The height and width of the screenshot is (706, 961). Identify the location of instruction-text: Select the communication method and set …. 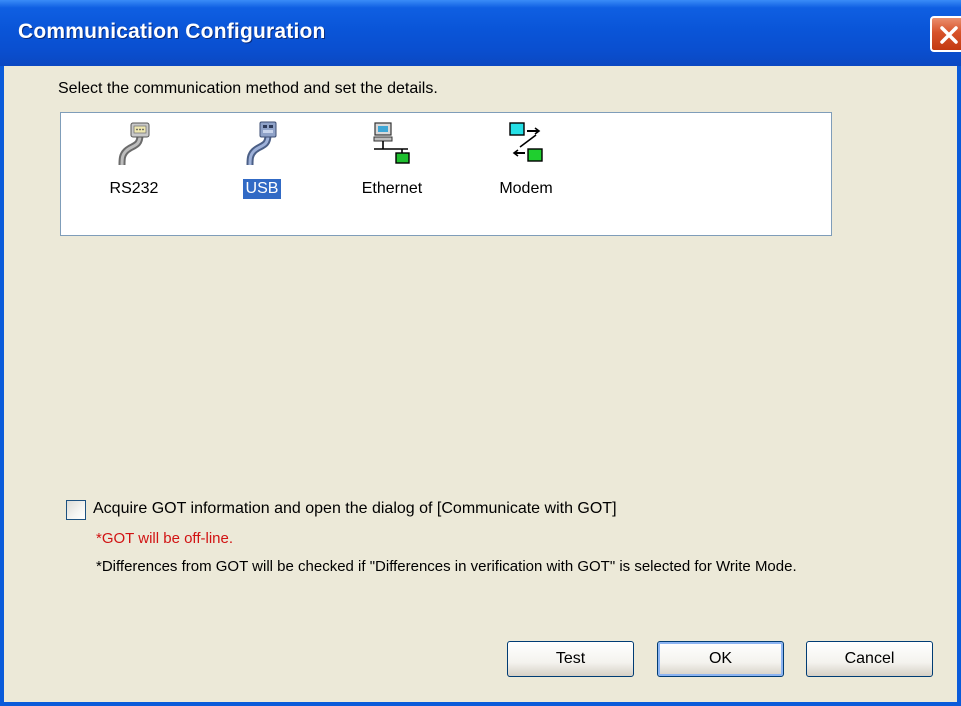
(248, 88).